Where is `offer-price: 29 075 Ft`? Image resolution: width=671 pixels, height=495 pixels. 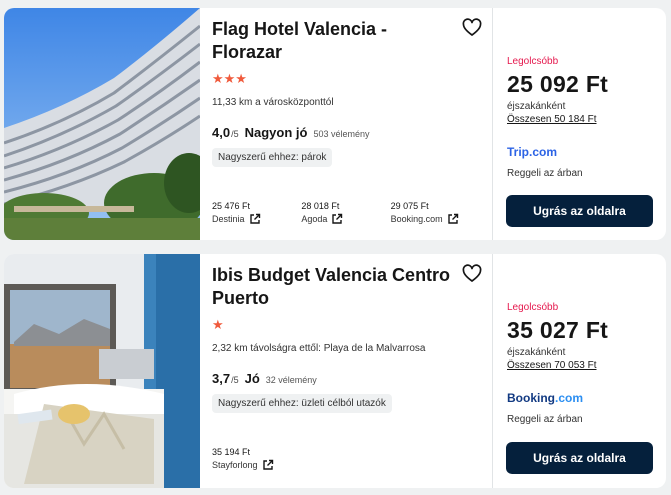 offer-price: 29 075 Ft is located at coordinates (409, 206).